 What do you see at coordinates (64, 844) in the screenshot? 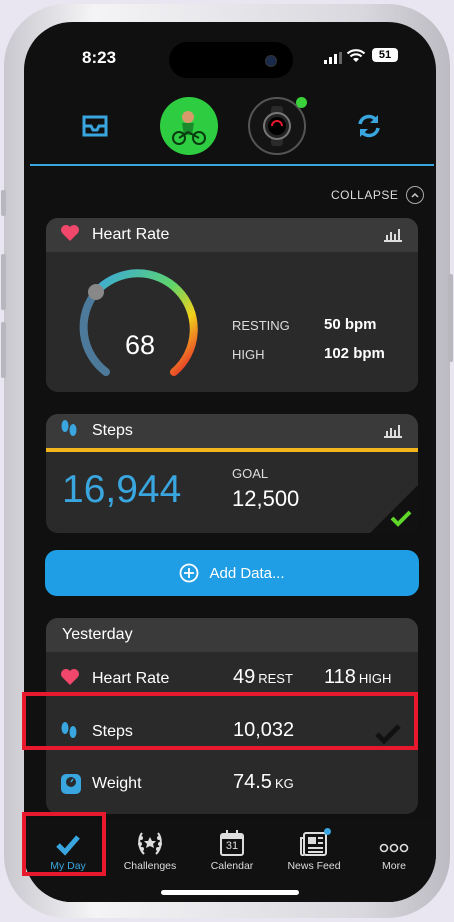
I see `highlight-my-day-tab` at bounding box center [64, 844].